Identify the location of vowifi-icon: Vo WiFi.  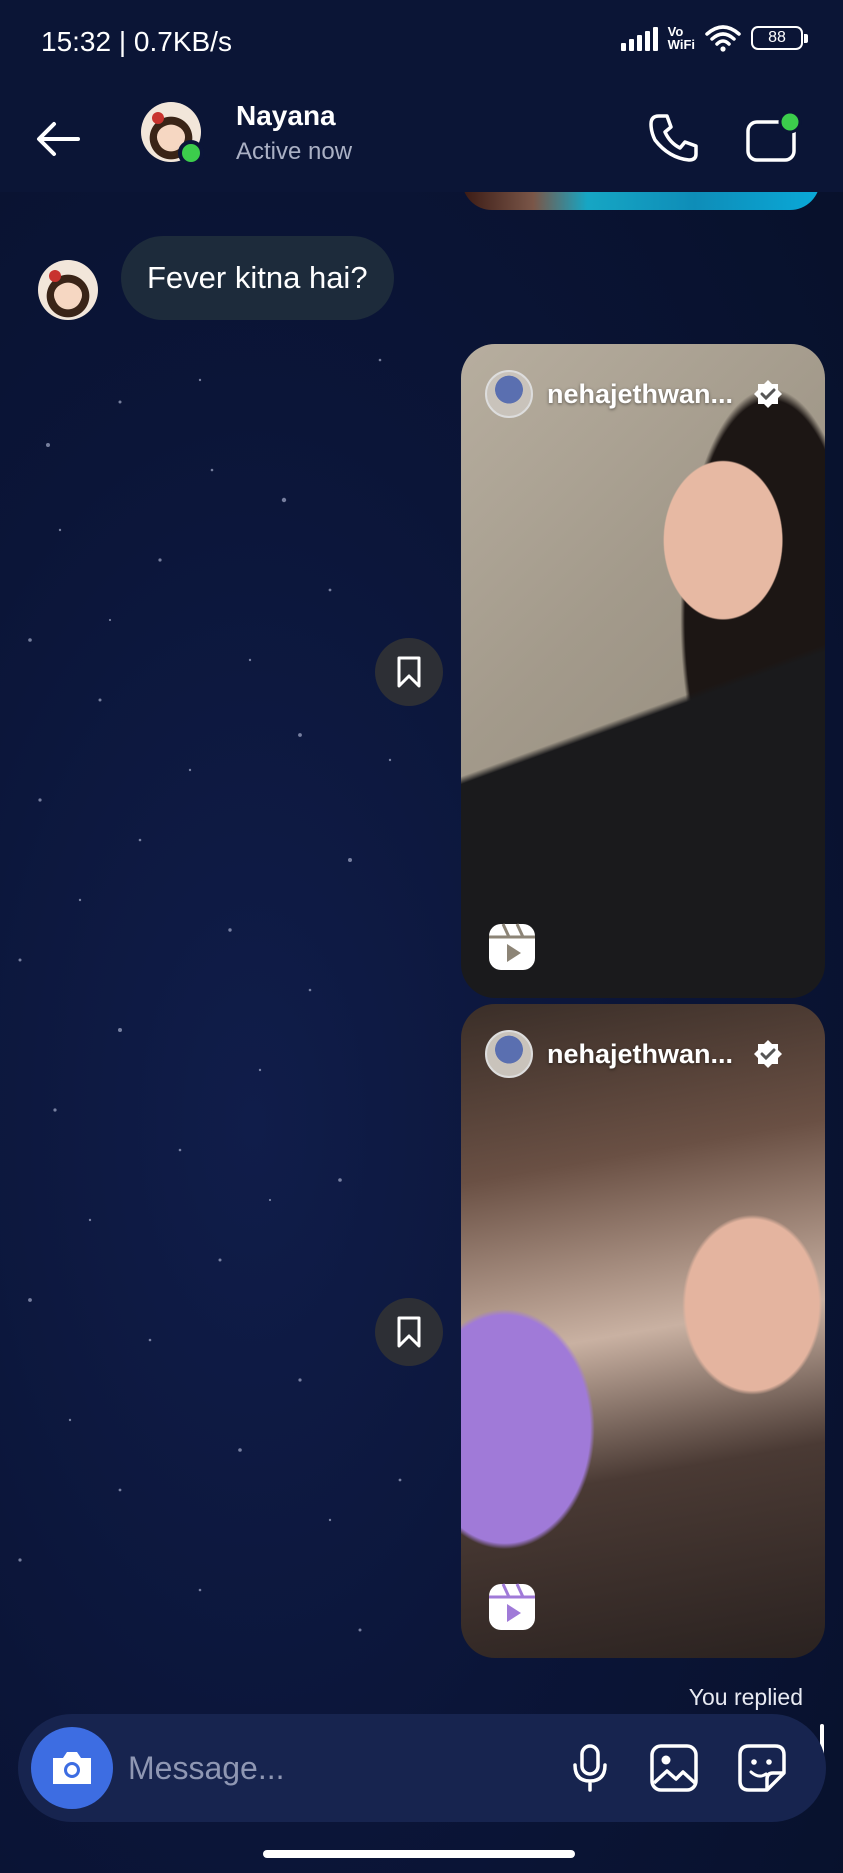
(681, 38).